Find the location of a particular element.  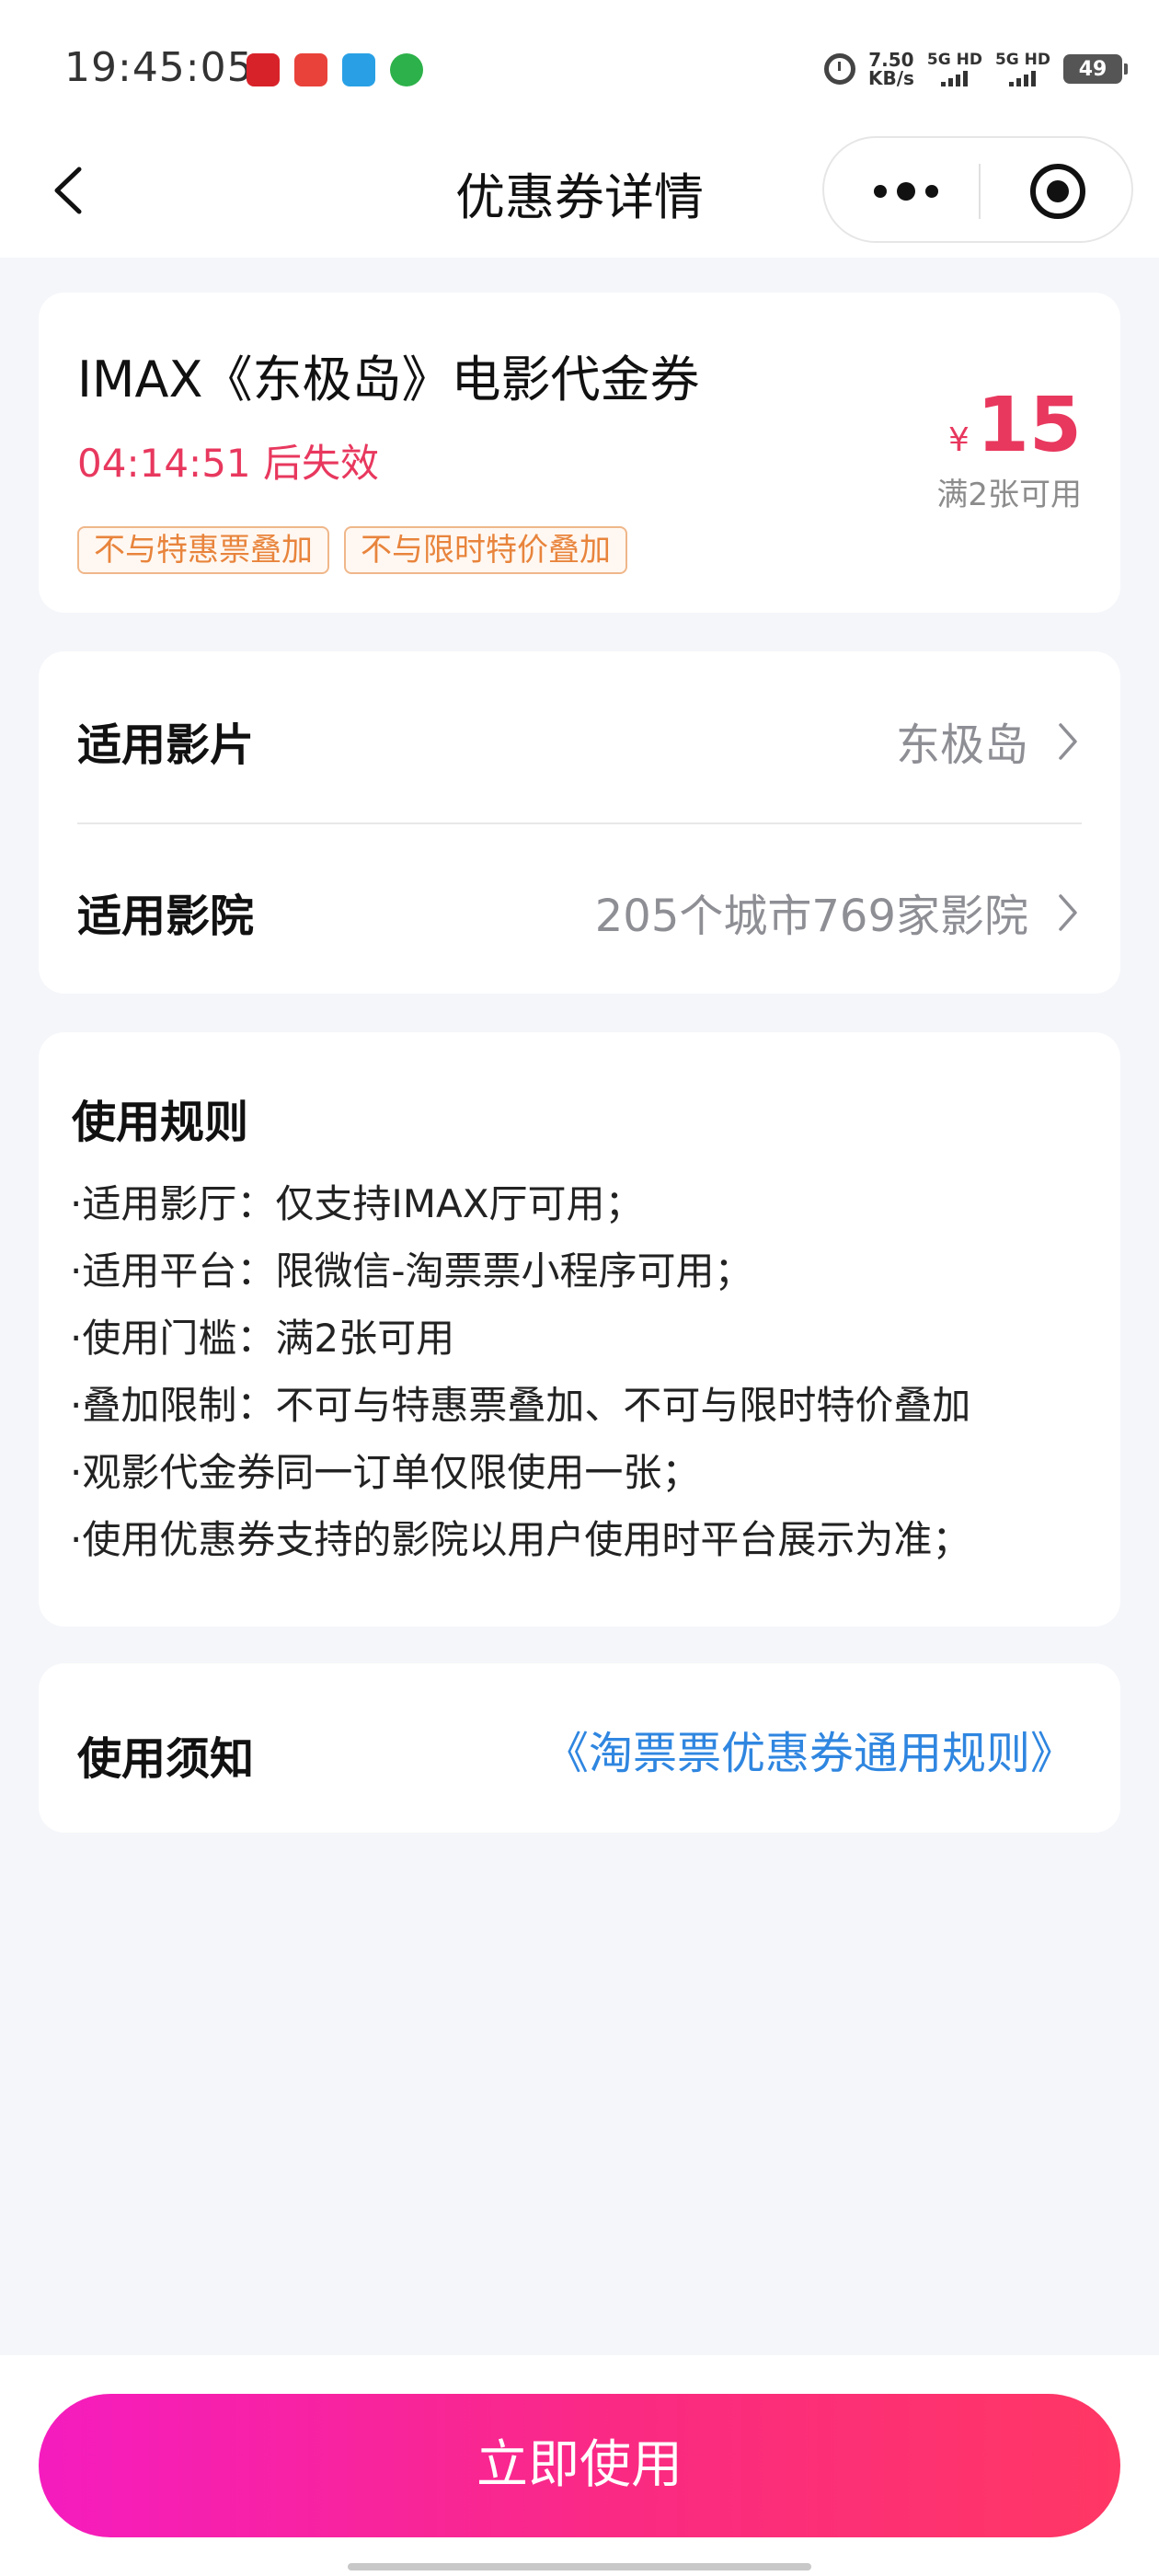

close-target-icon is located at coordinates (1057, 191).